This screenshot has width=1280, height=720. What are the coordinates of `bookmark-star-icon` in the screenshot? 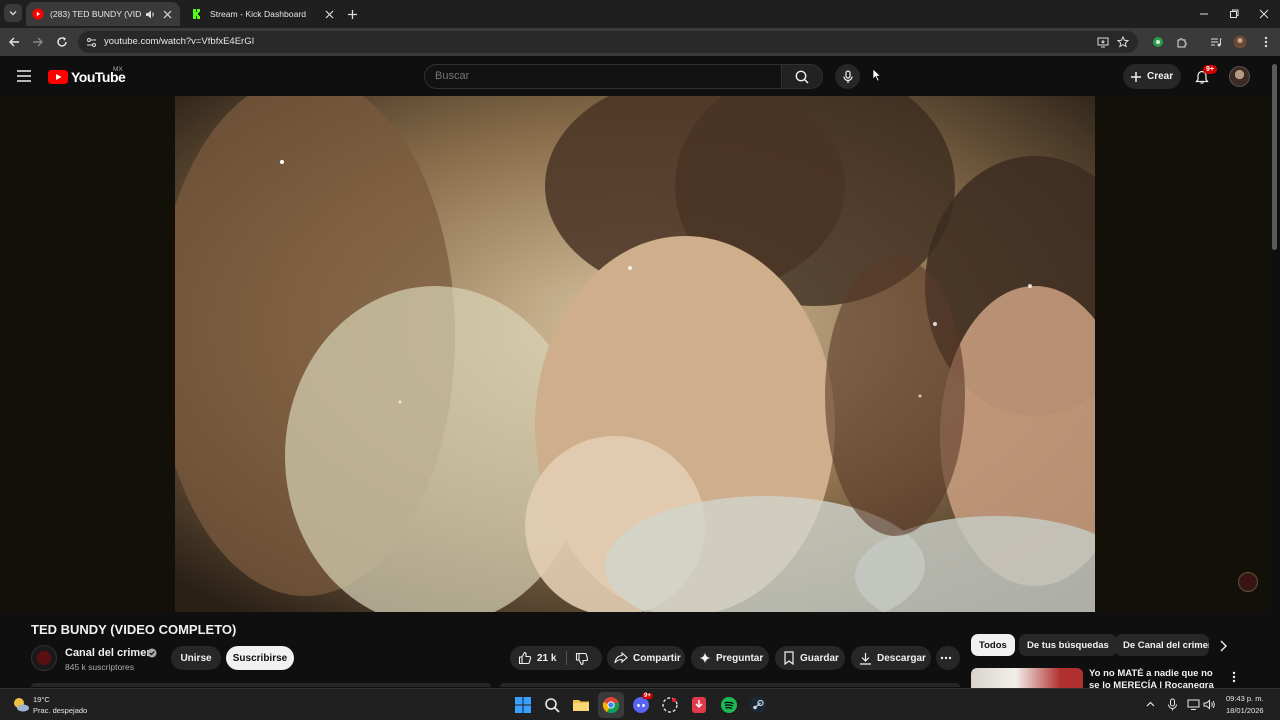 It's located at (1123, 42).